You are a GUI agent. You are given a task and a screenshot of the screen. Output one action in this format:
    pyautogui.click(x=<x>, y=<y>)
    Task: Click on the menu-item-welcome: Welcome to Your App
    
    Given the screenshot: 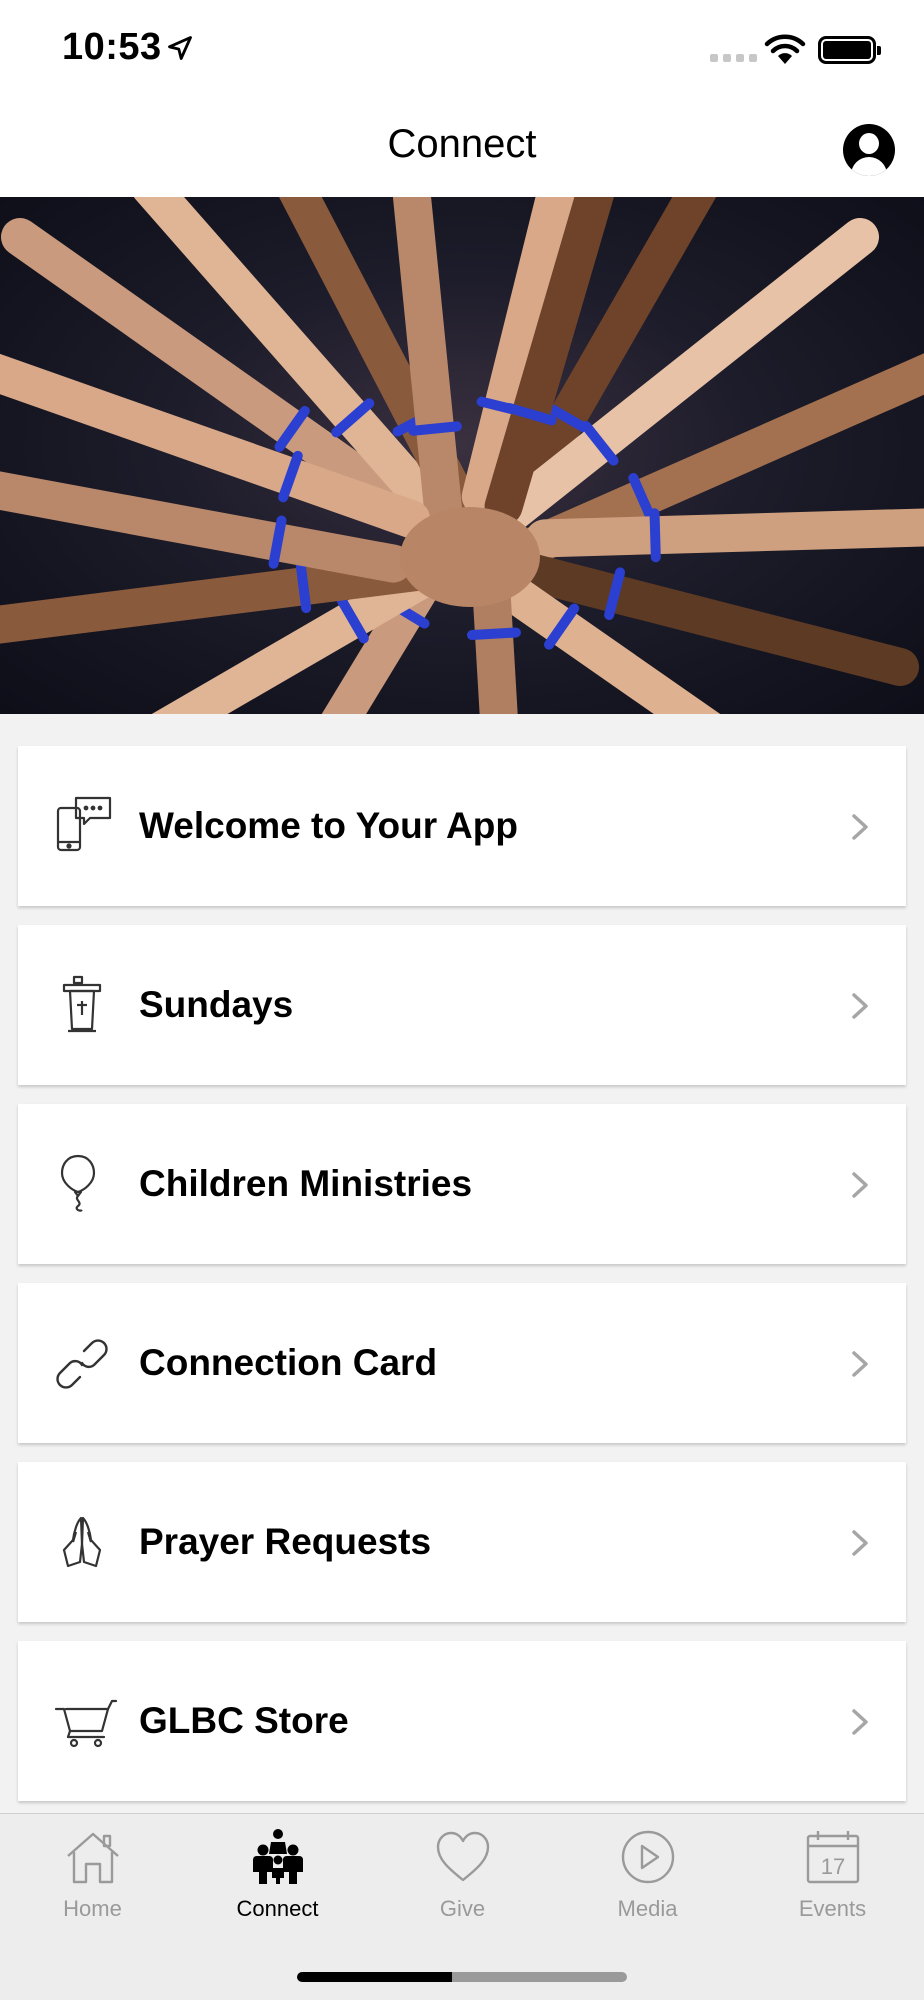 What is the action you would take?
    pyautogui.click(x=462, y=826)
    